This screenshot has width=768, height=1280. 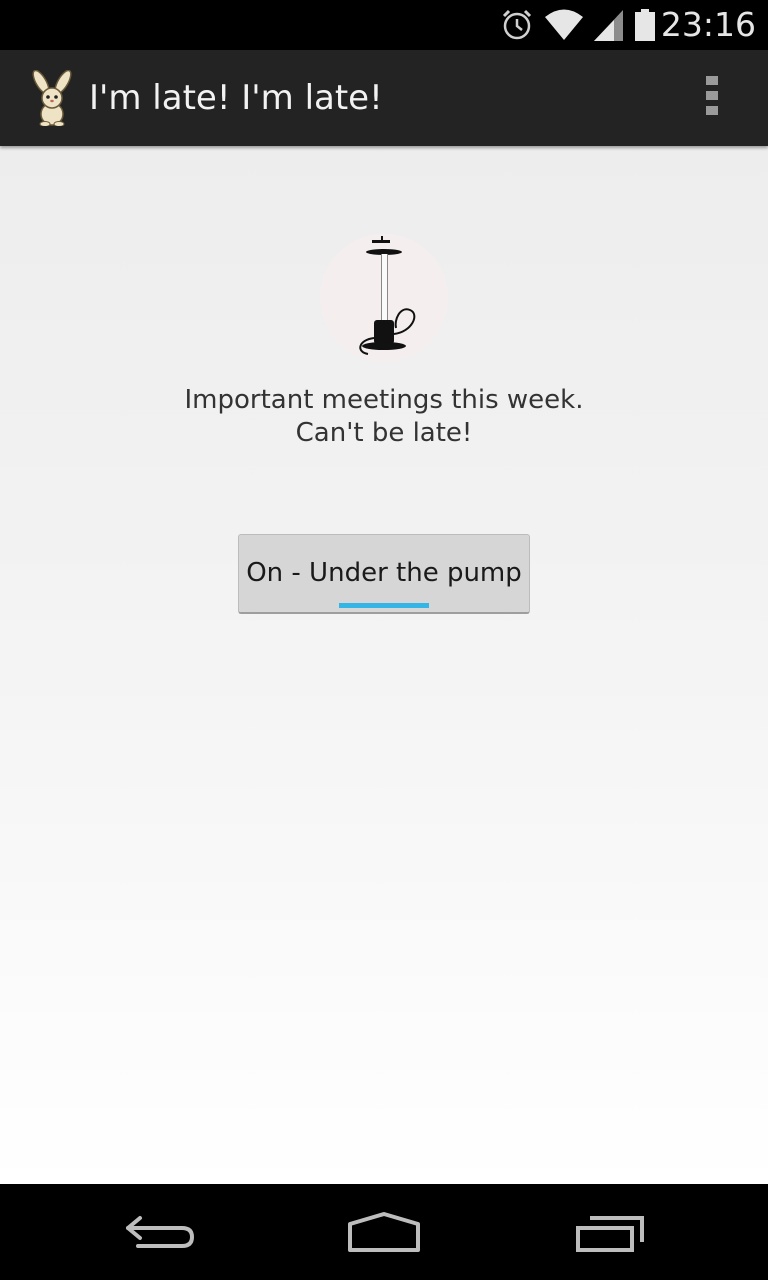 I want to click on app-title: I'm late! I'm late!, so click(x=236, y=98).